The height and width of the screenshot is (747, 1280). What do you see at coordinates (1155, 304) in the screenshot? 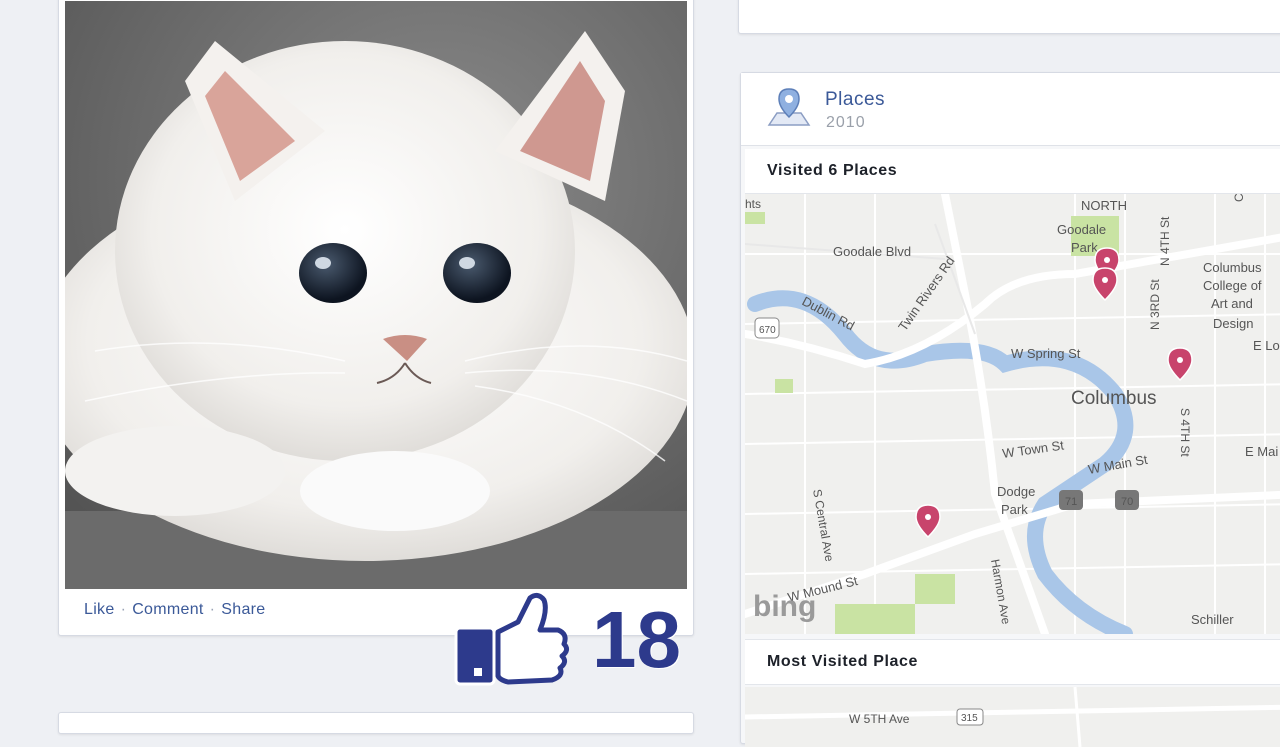
I see `map-label: N 3RD St` at bounding box center [1155, 304].